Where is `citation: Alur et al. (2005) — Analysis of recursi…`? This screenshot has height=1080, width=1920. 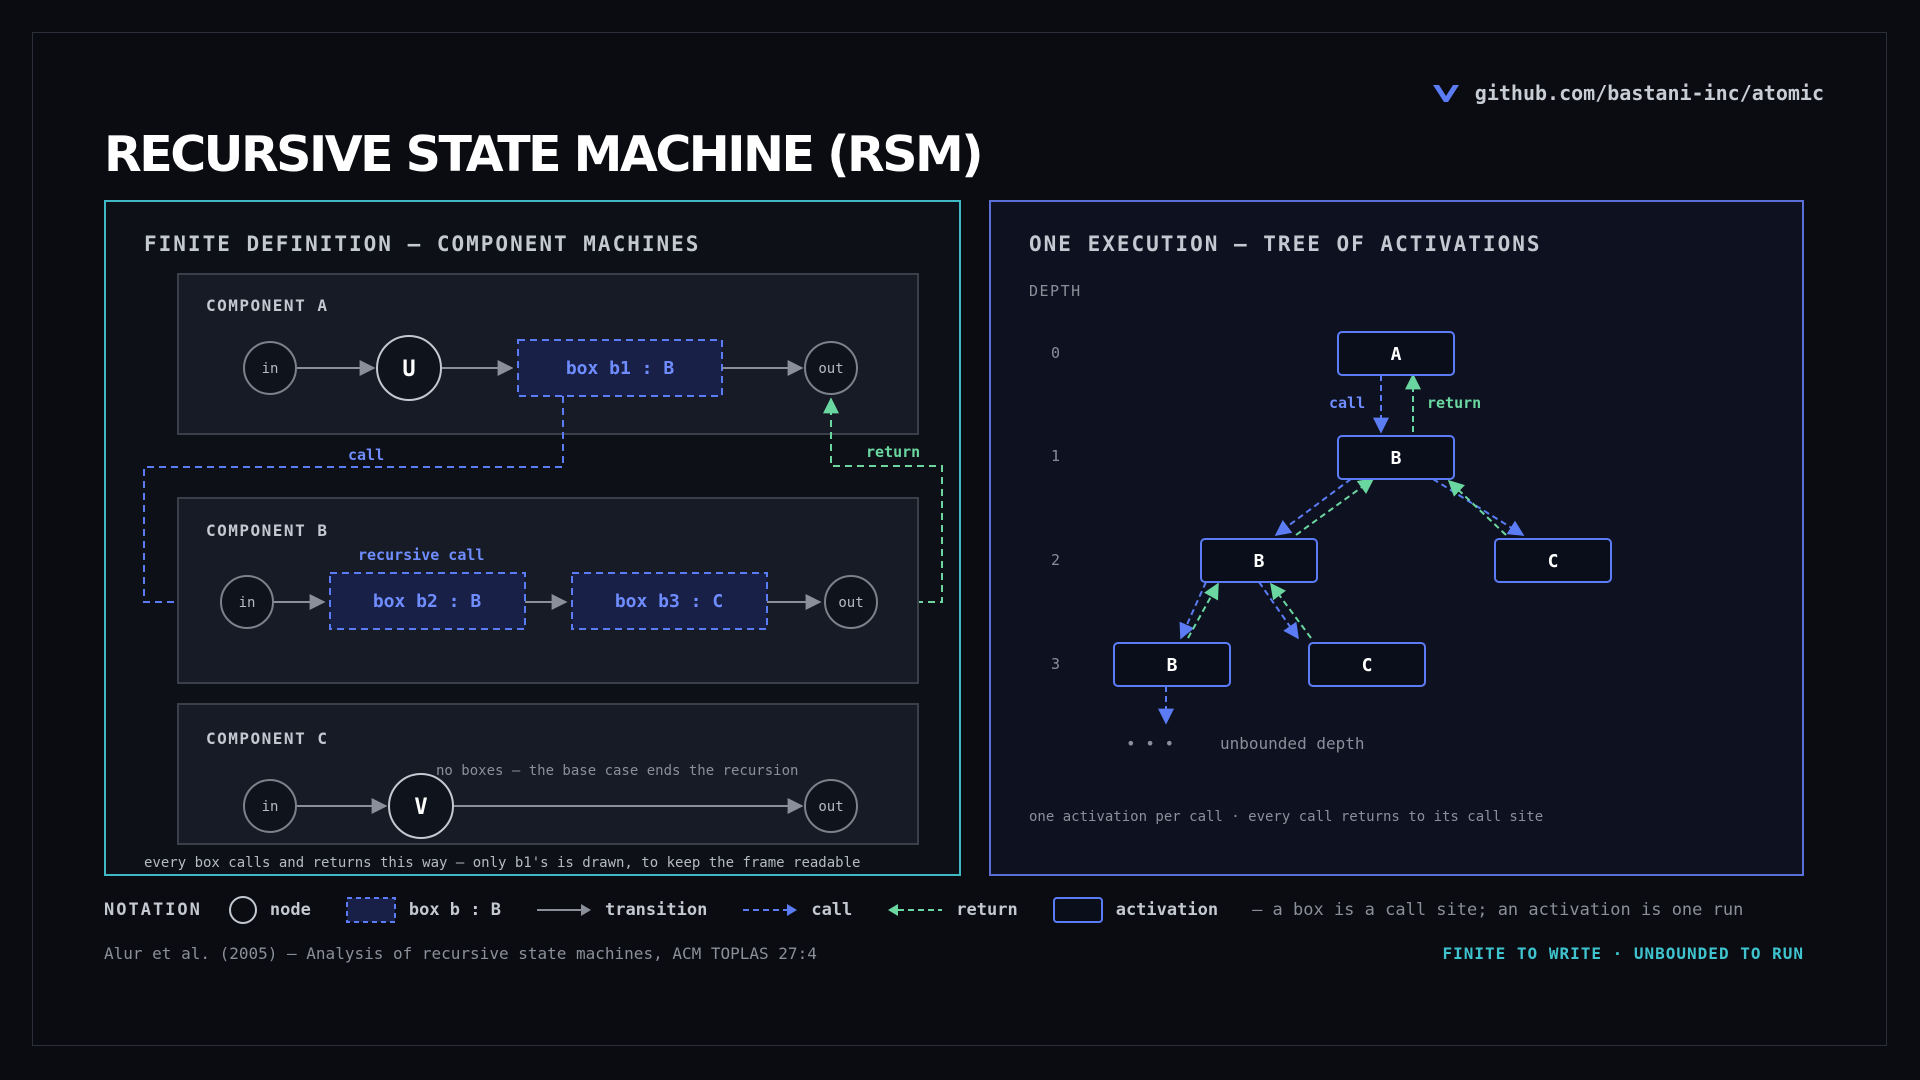 citation: Alur et al. (2005) — Analysis of recursi… is located at coordinates (460, 953).